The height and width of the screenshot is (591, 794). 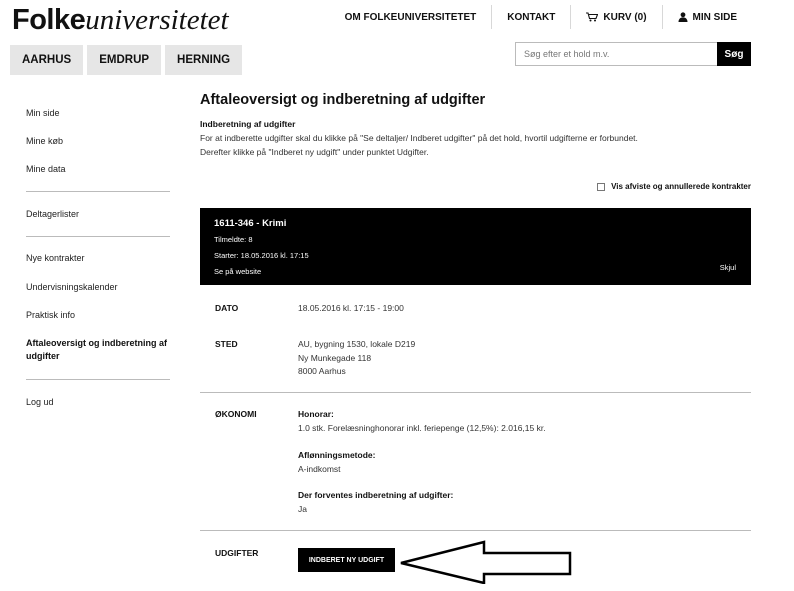 I want to click on logo: Folkeuniversitetet, so click(x=120, y=20).